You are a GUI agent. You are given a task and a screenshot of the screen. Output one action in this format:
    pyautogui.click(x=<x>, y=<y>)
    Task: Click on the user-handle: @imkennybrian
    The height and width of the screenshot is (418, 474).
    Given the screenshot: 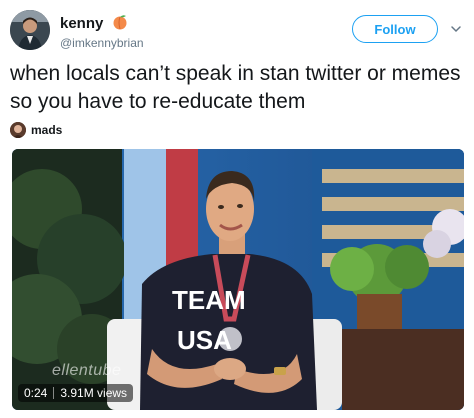 What is the action you would take?
    pyautogui.click(x=102, y=43)
    